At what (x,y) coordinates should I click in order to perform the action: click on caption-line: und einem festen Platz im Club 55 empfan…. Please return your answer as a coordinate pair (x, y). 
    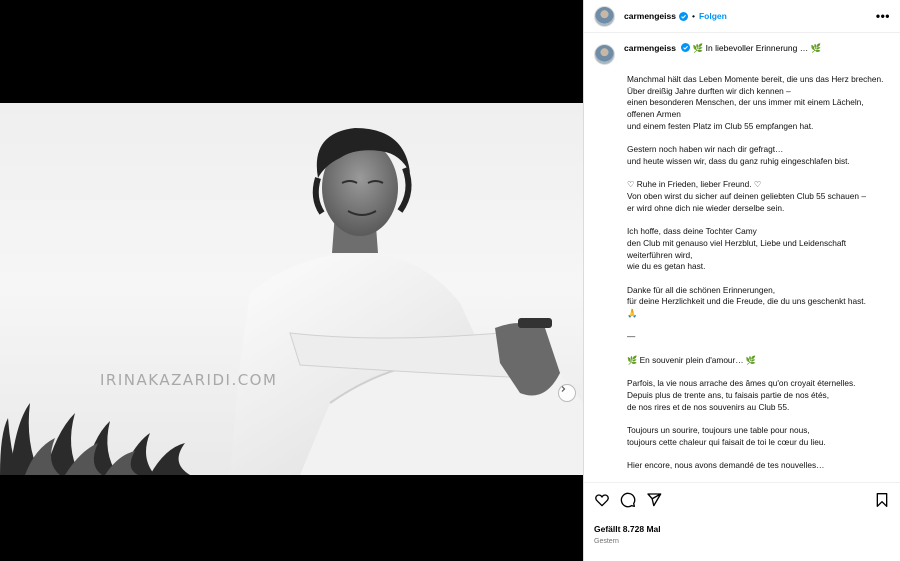
    Looking at the image, I should click on (720, 125).